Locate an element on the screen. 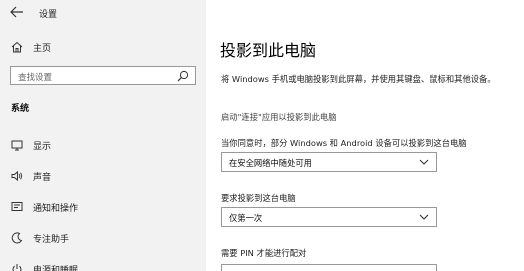 The height and width of the screenshot is (271, 524). sidebar-item-label: 显示 is located at coordinates (42, 147).